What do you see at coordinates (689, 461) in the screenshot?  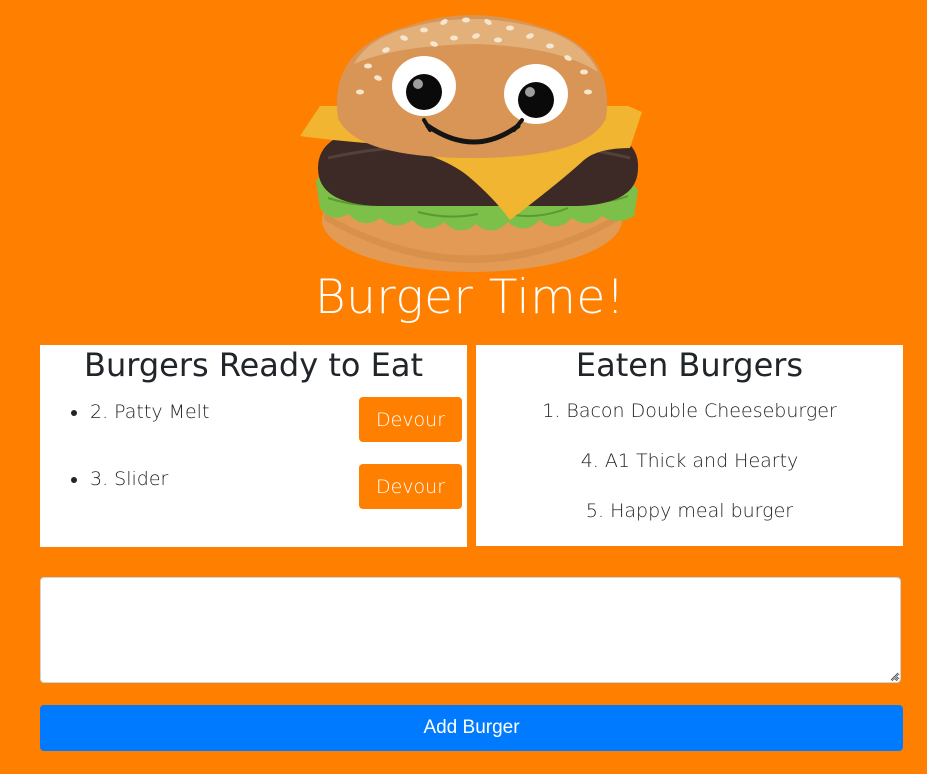 I see `list-item: 4. A1 Thick and Hearty` at bounding box center [689, 461].